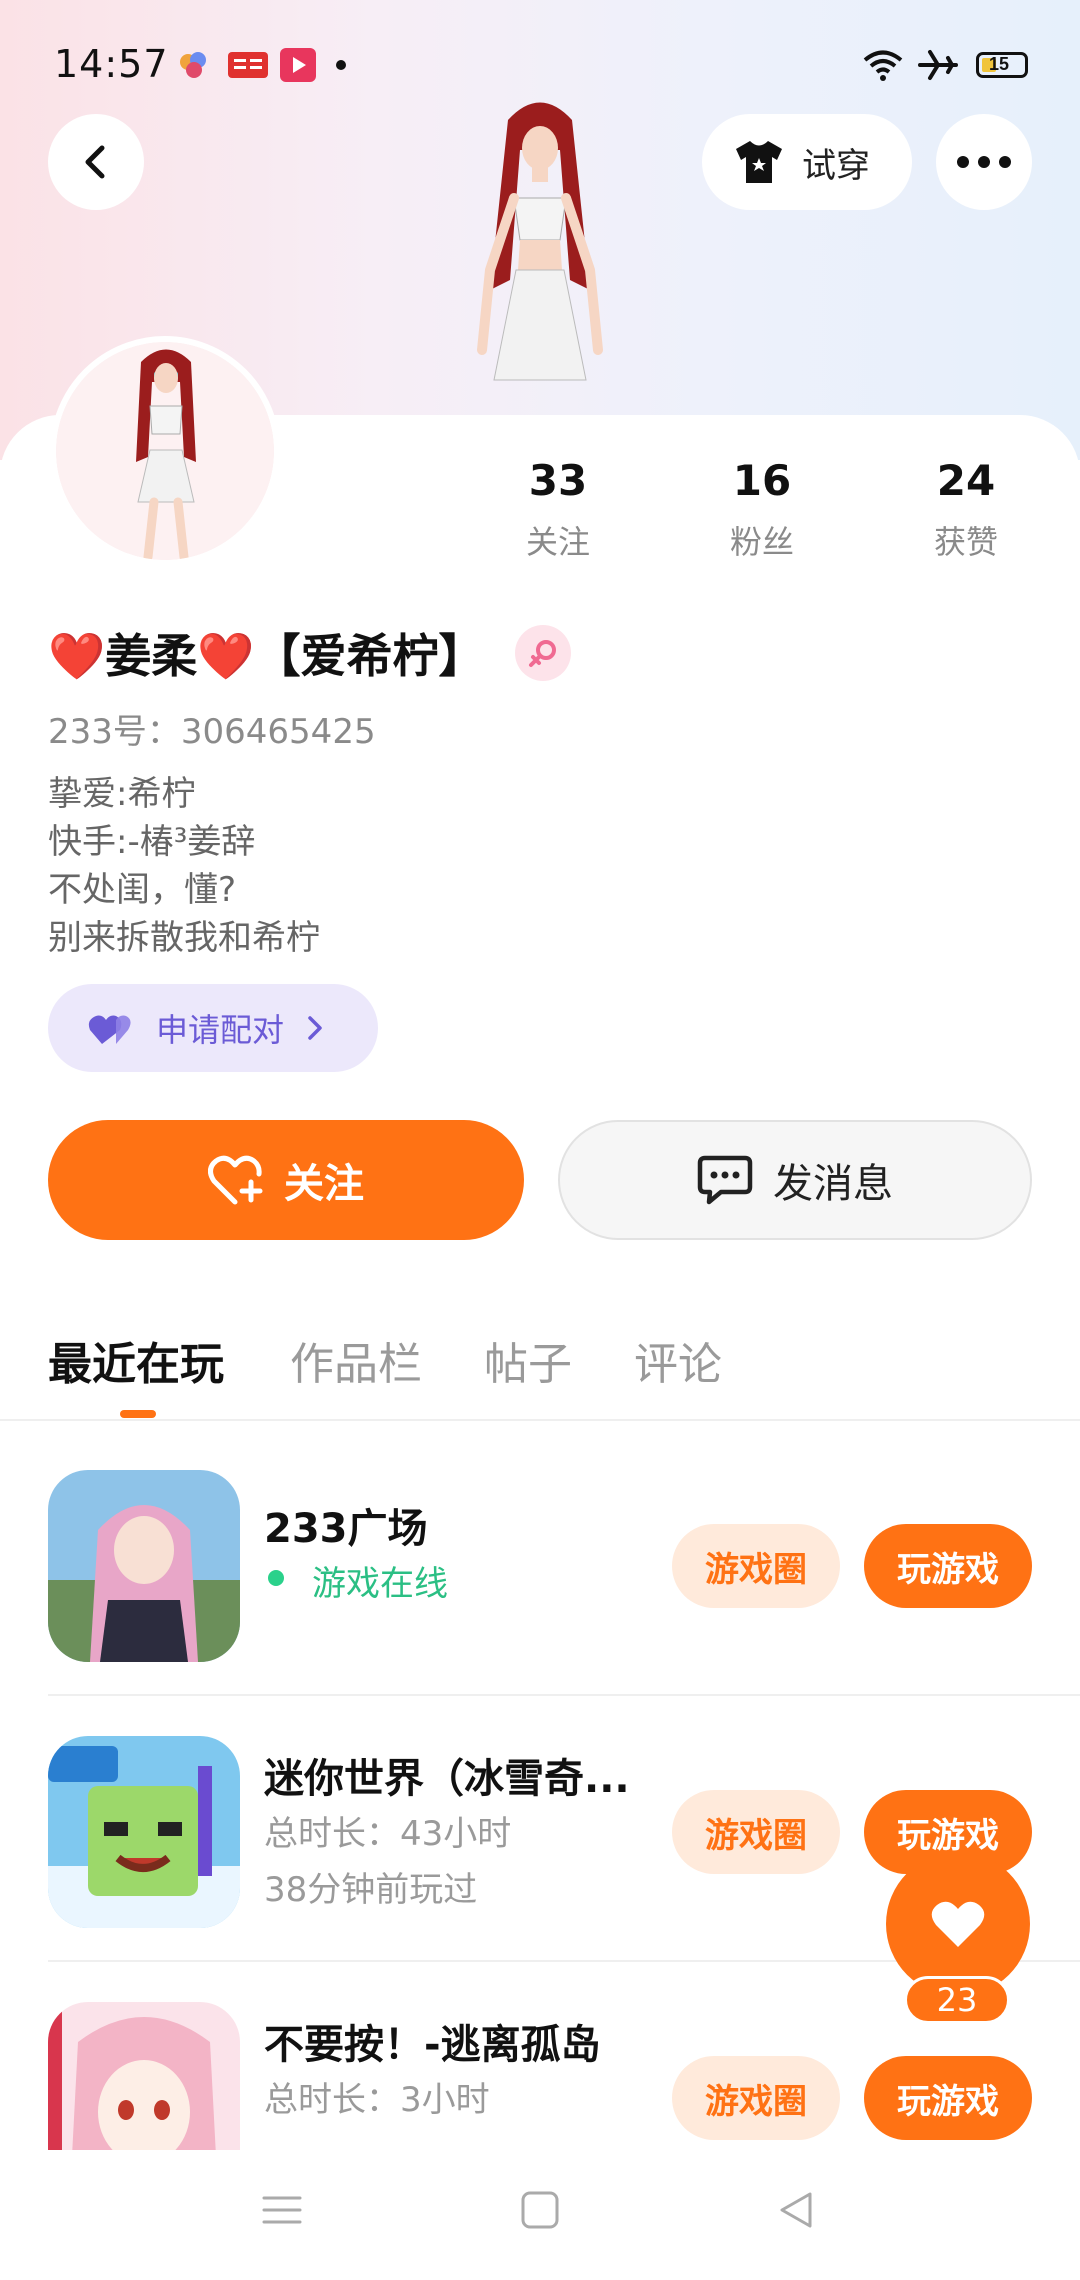 This screenshot has height=2280, width=1080. Describe the element at coordinates (883, 65) in the screenshot. I see `wifi-icon` at that location.